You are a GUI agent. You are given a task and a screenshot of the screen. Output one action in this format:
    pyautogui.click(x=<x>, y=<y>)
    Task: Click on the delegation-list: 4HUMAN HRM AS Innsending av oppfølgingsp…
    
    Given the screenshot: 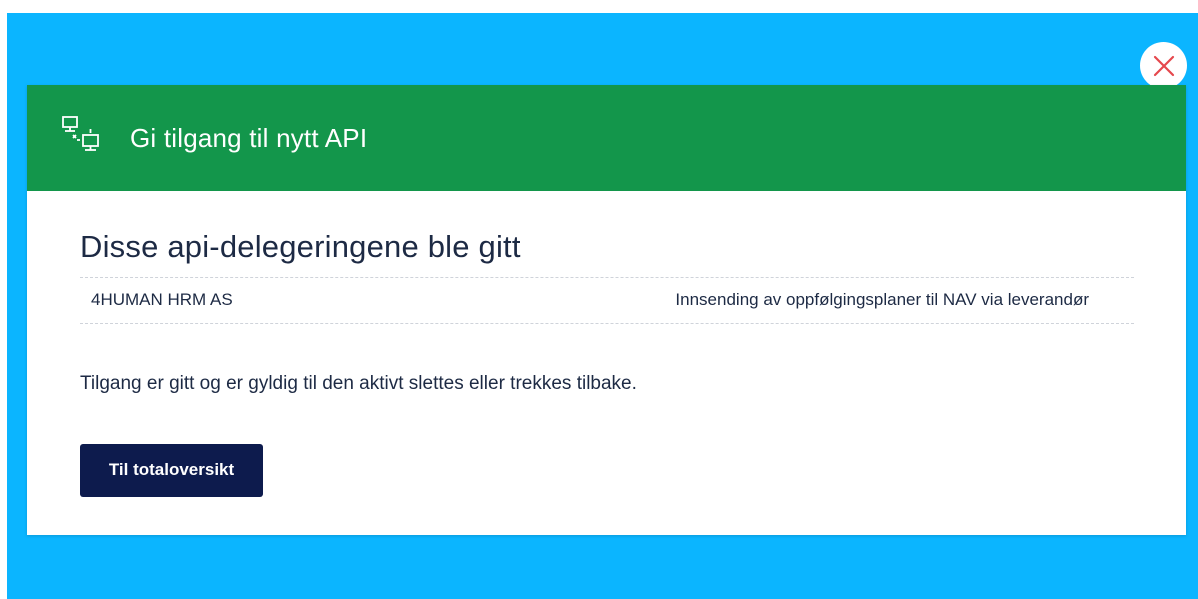 What is the action you would take?
    pyautogui.click(x=607, y=300)
    